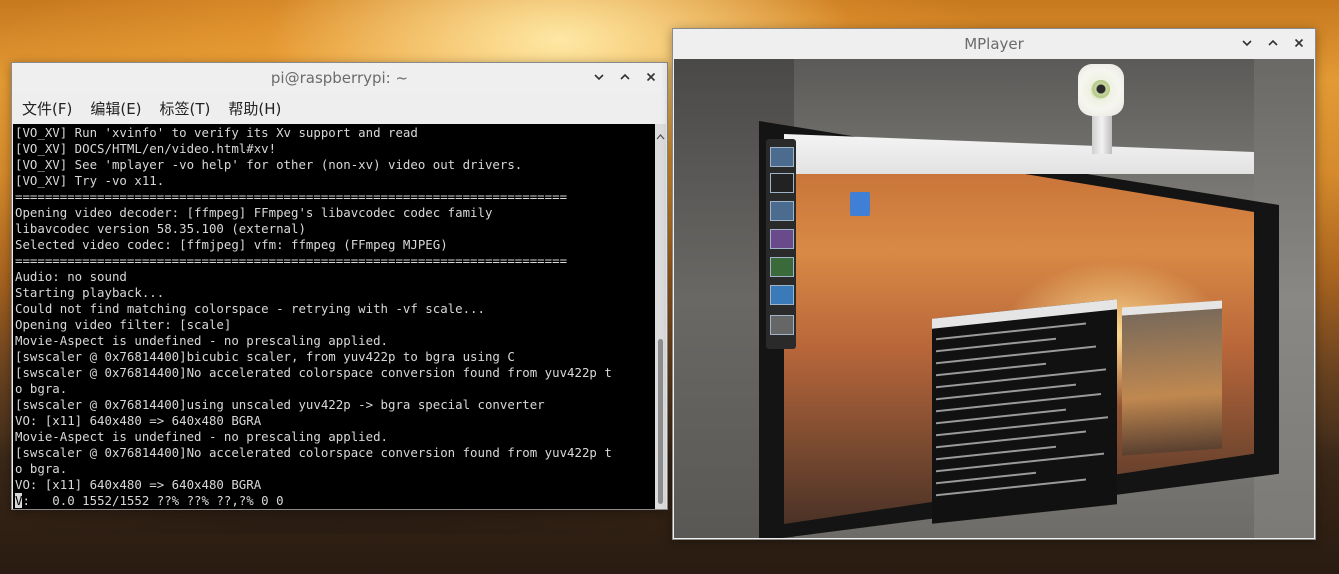  Describe the element at coordinates (339, 108) in the screenshot. I see `terminal-menubar: 文件(F) 编辑(E) 标签(T) 帮助(H)` at that location.